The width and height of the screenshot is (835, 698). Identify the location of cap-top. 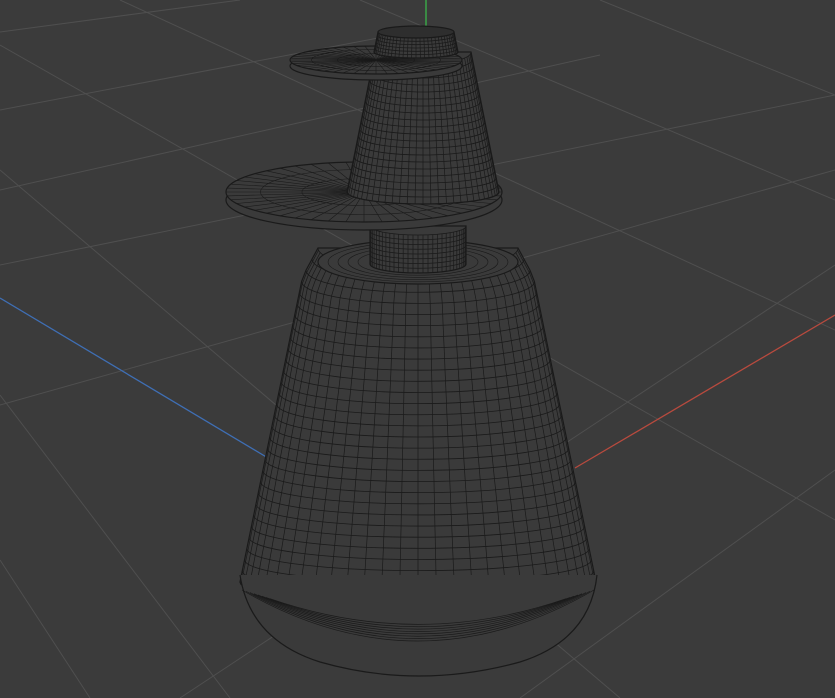
(416, 32).